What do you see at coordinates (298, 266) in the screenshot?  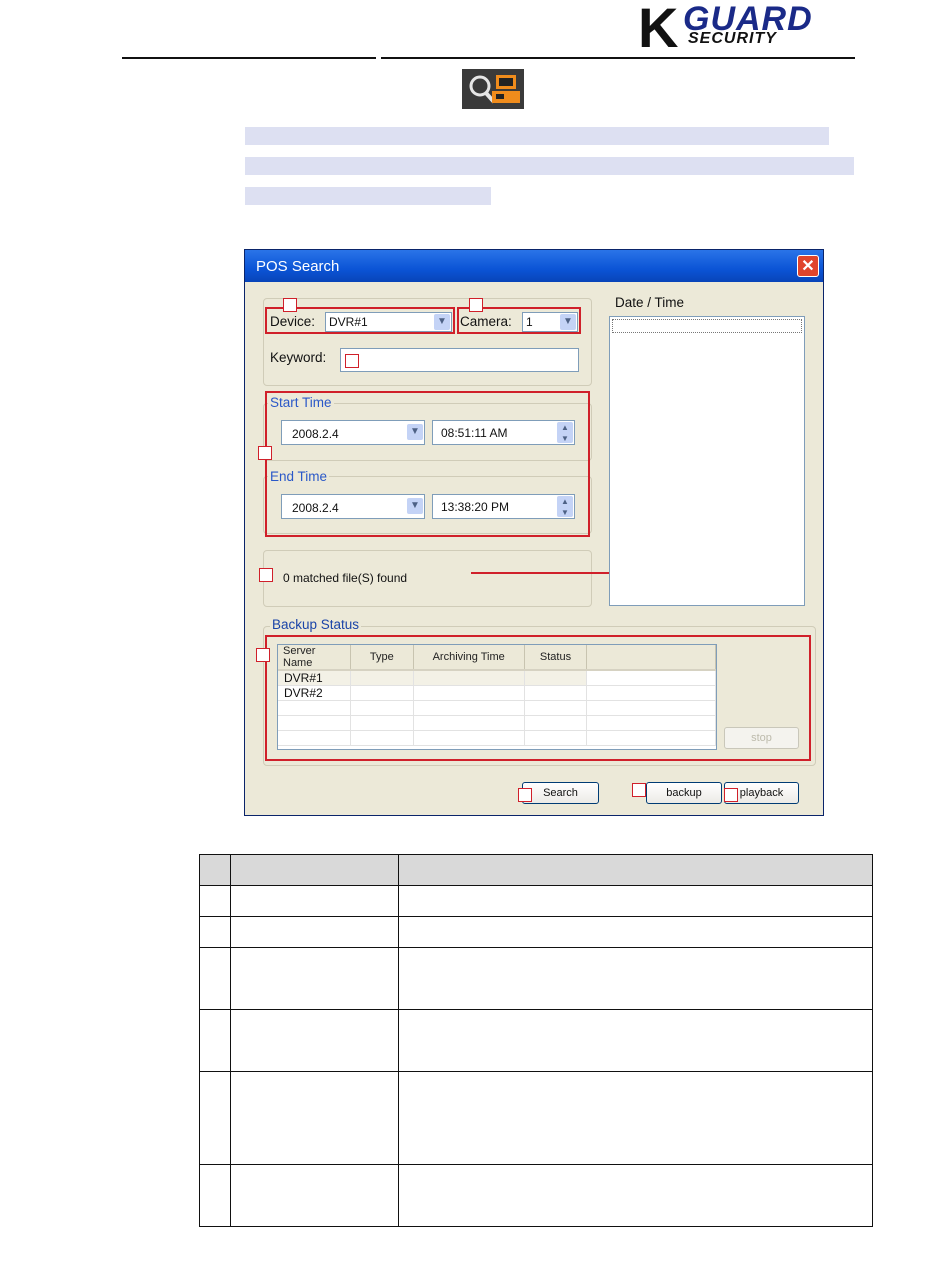 I see `dialog-title: POS Search` at bounding box center [298, 266].